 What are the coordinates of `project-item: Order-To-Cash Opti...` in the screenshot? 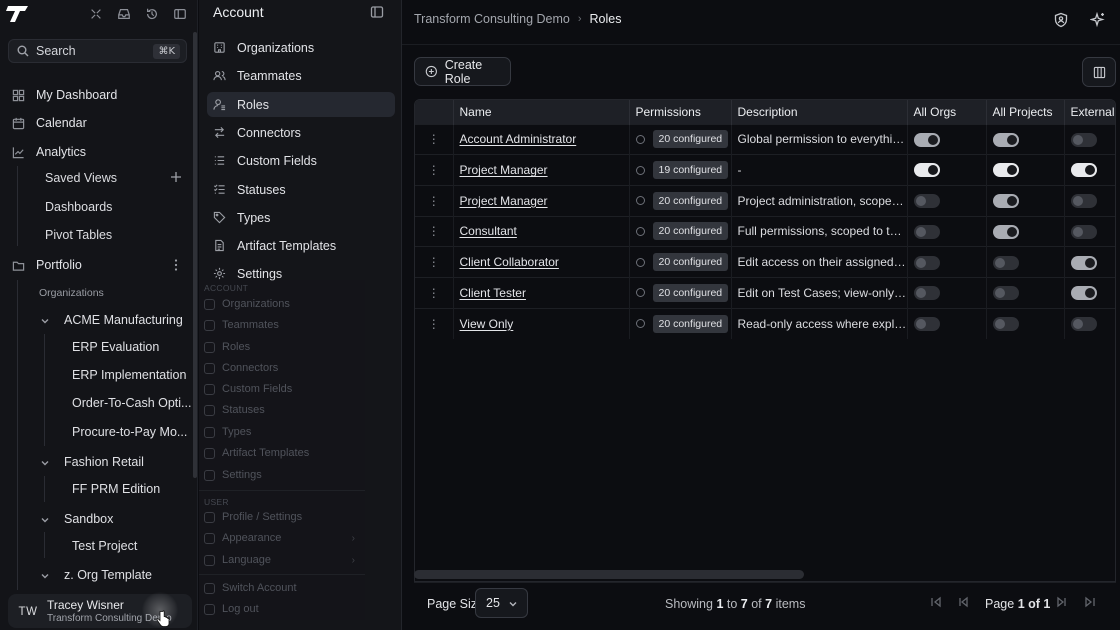 It's located at (131, 403).